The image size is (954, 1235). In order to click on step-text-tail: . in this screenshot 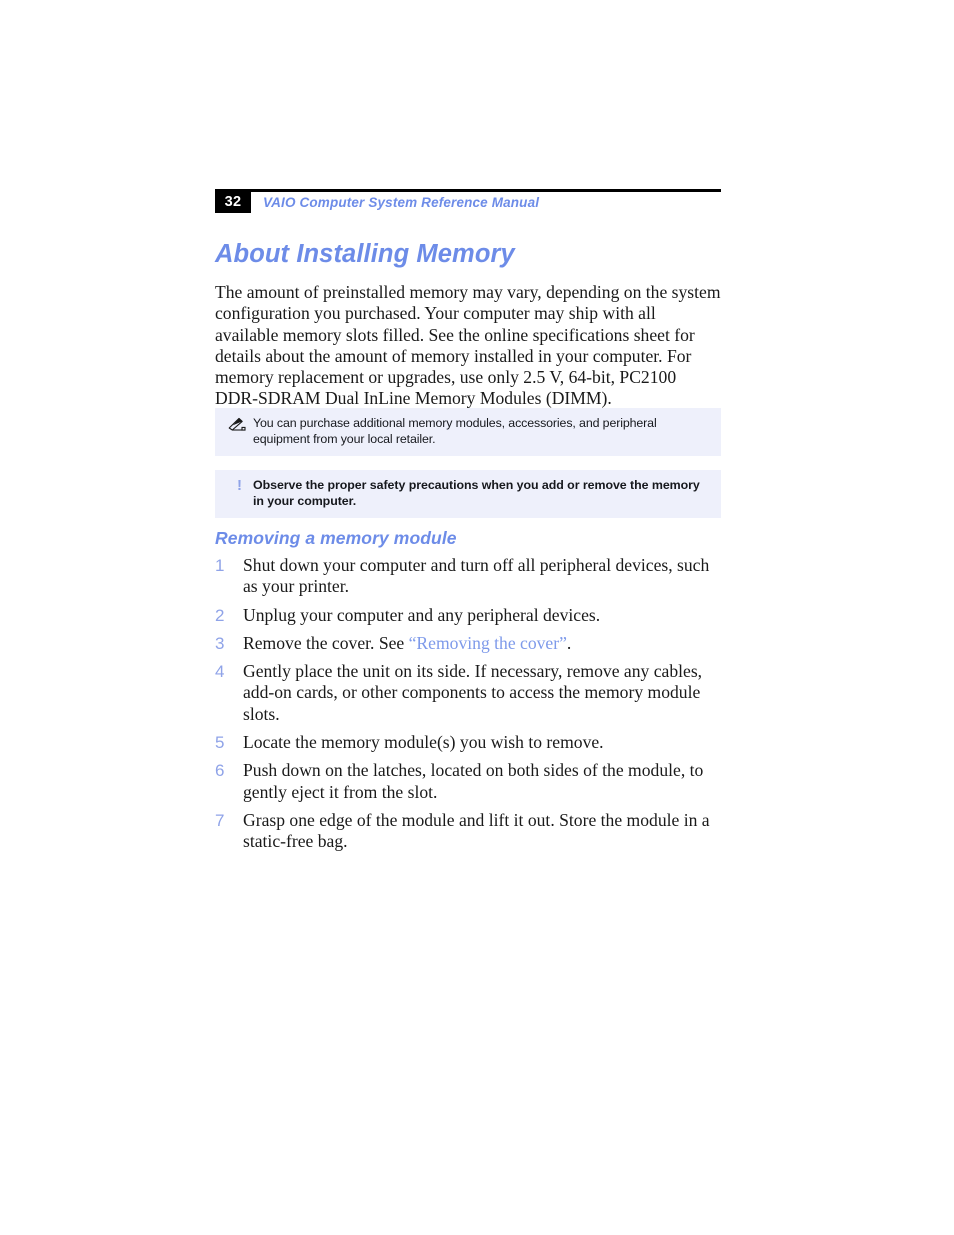, I will do `click(569, 642)`.